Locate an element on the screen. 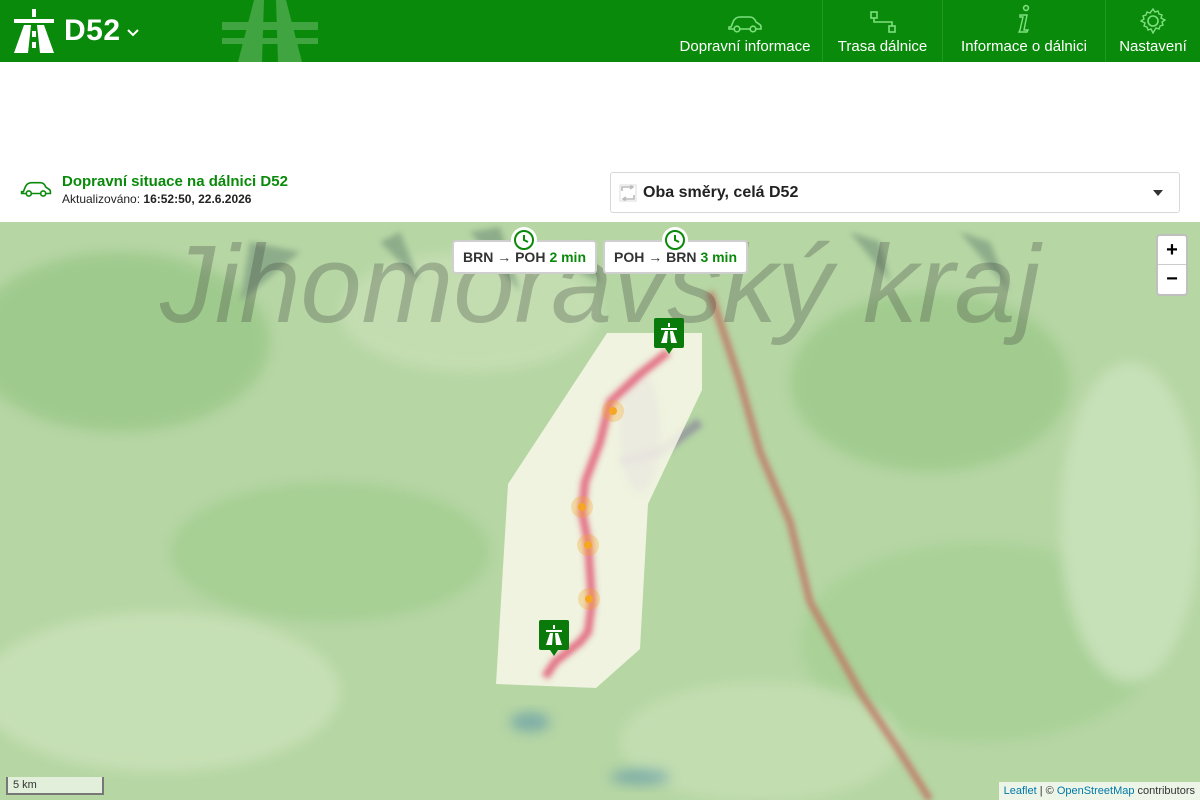 This screenshot has width=1200, height=800. updated-value: 16:52:50, 22.6.2026 is located at coordinates (197, 199).